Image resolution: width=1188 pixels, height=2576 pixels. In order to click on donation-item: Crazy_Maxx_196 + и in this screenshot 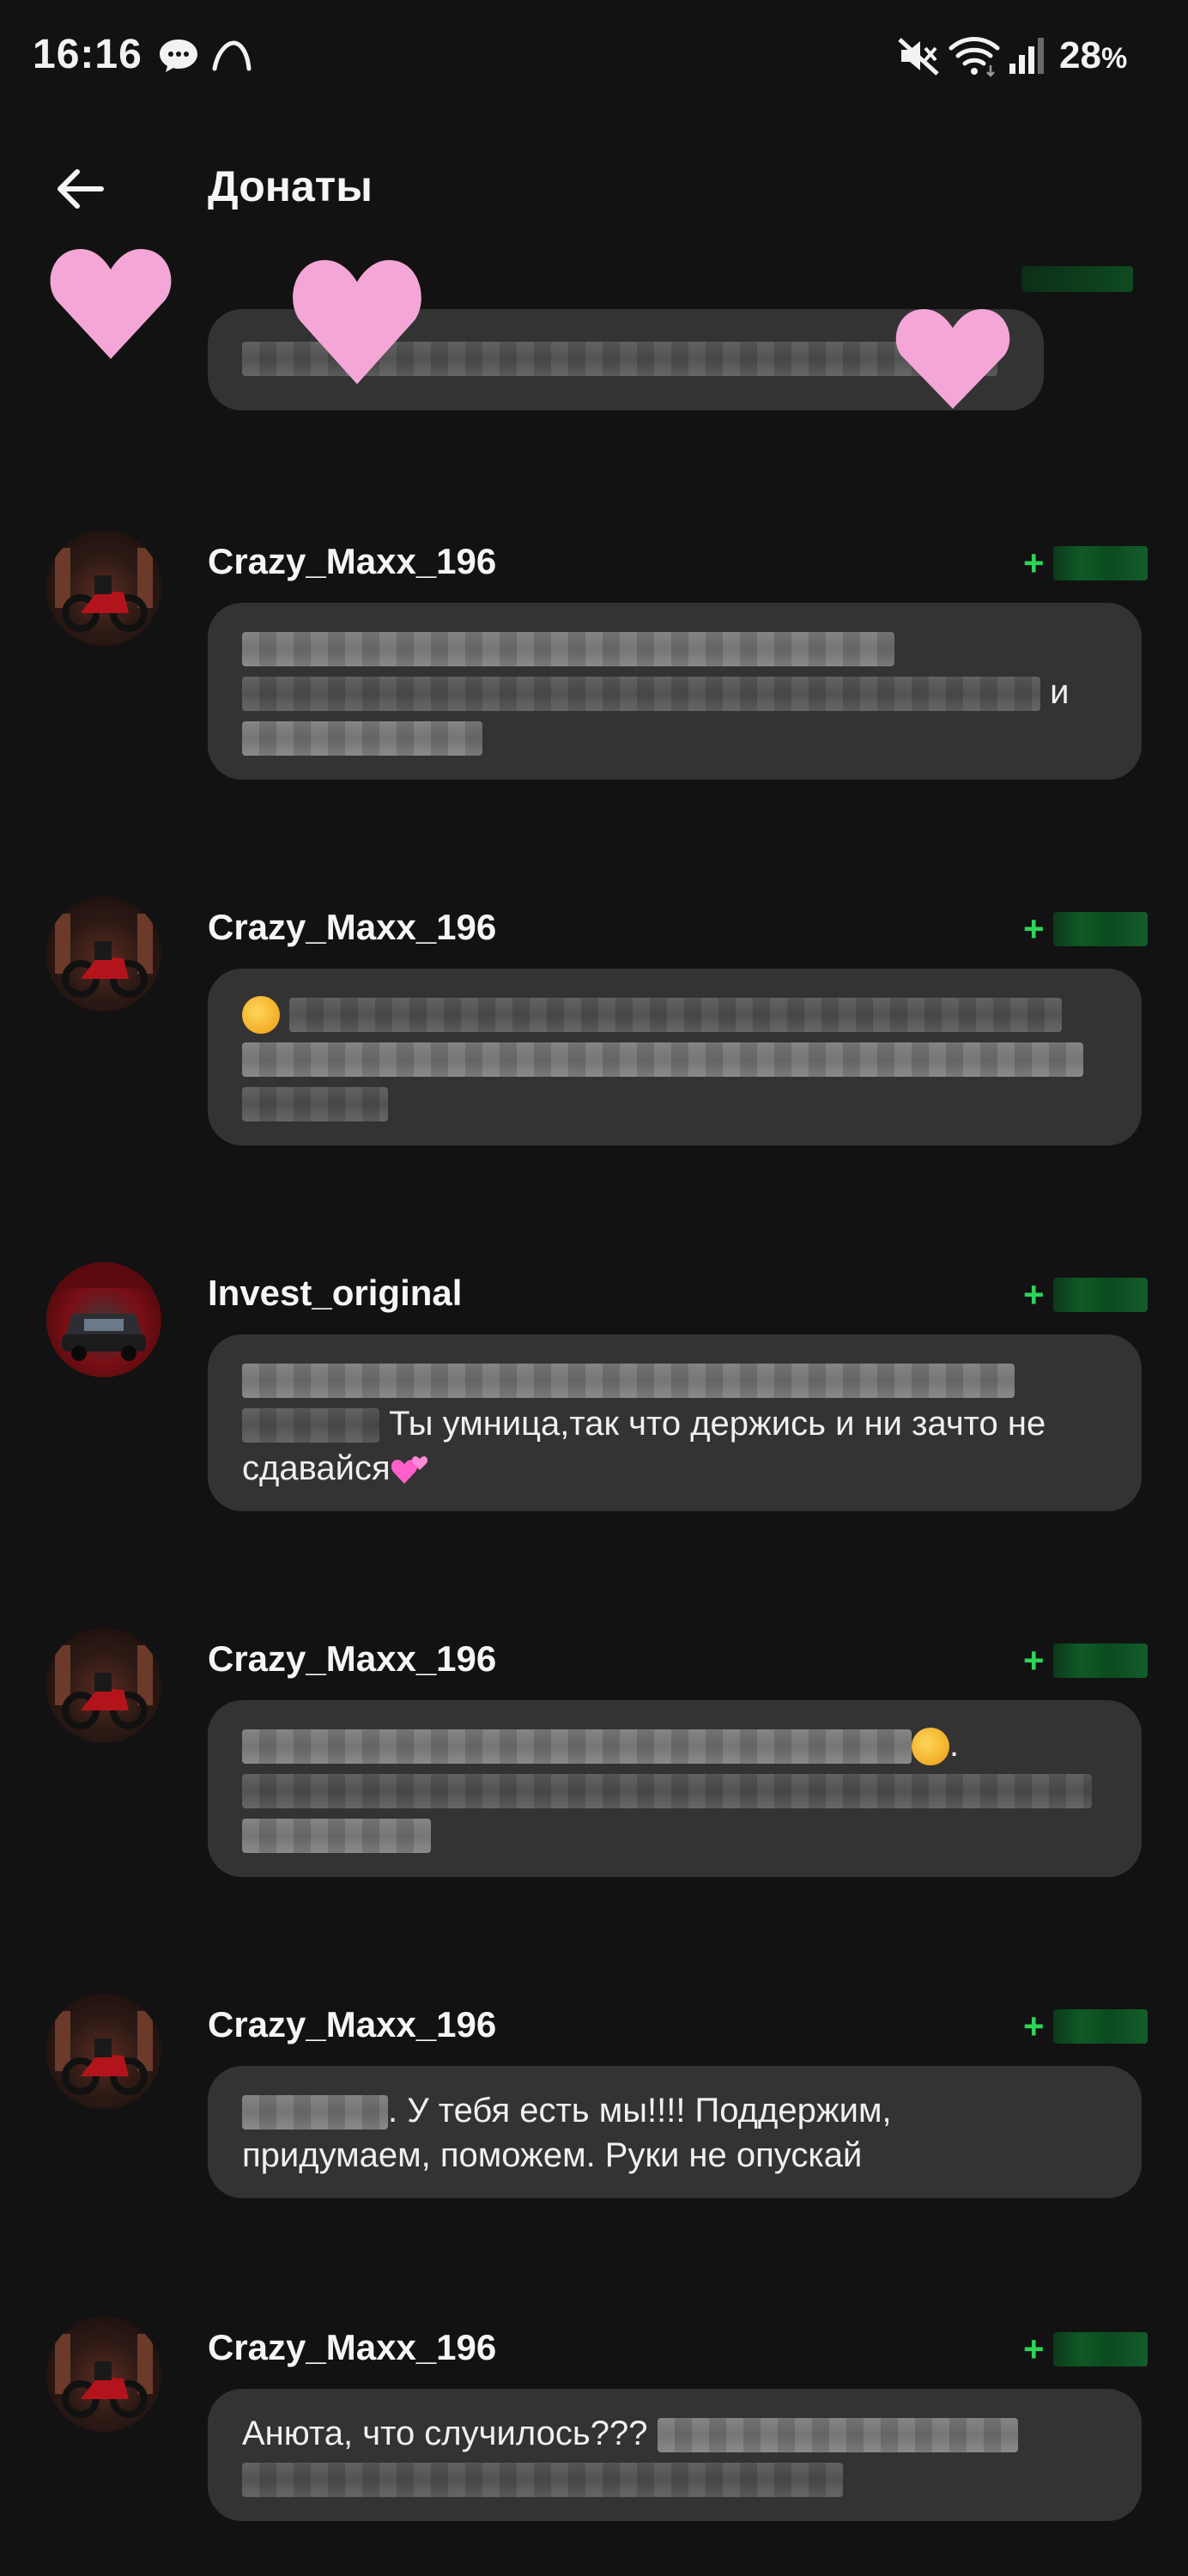, I will do `click(594, 660)`.